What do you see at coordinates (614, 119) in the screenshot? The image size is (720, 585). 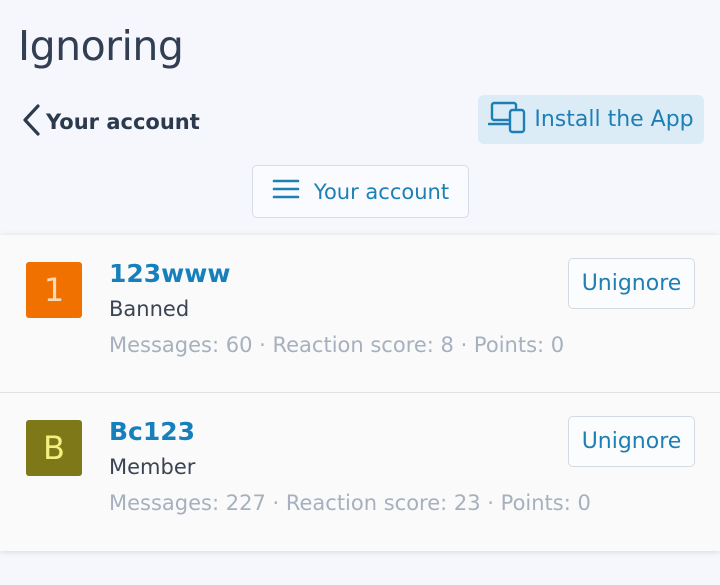 I see `install-app-label: Install the App` at bounding box center [614, 119].